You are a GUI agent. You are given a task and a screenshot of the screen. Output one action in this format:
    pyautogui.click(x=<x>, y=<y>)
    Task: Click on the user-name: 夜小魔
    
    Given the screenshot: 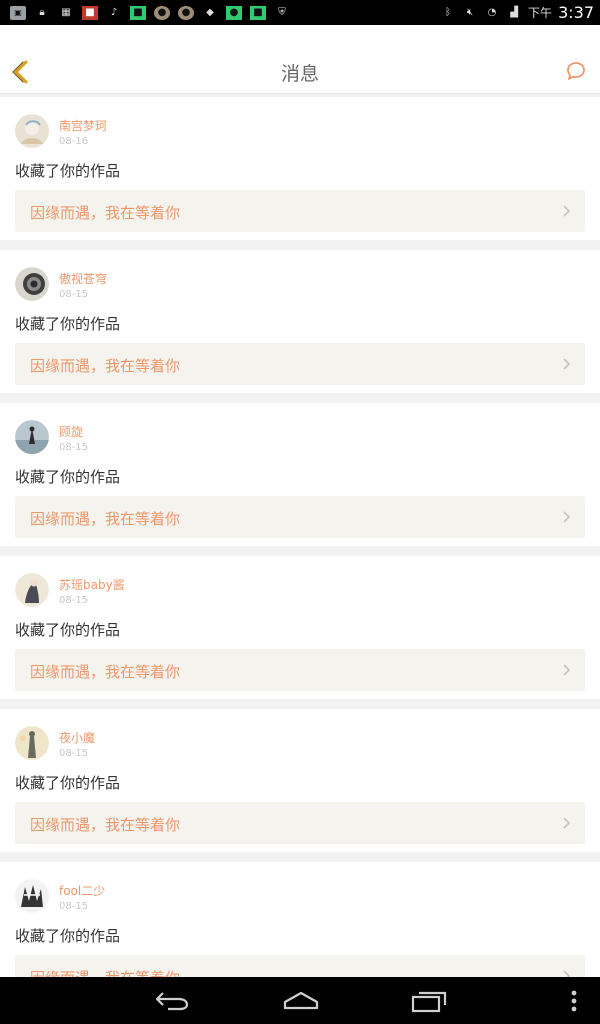 What is the action you would take?
    pyautogui.click(x=77, y=737)
    